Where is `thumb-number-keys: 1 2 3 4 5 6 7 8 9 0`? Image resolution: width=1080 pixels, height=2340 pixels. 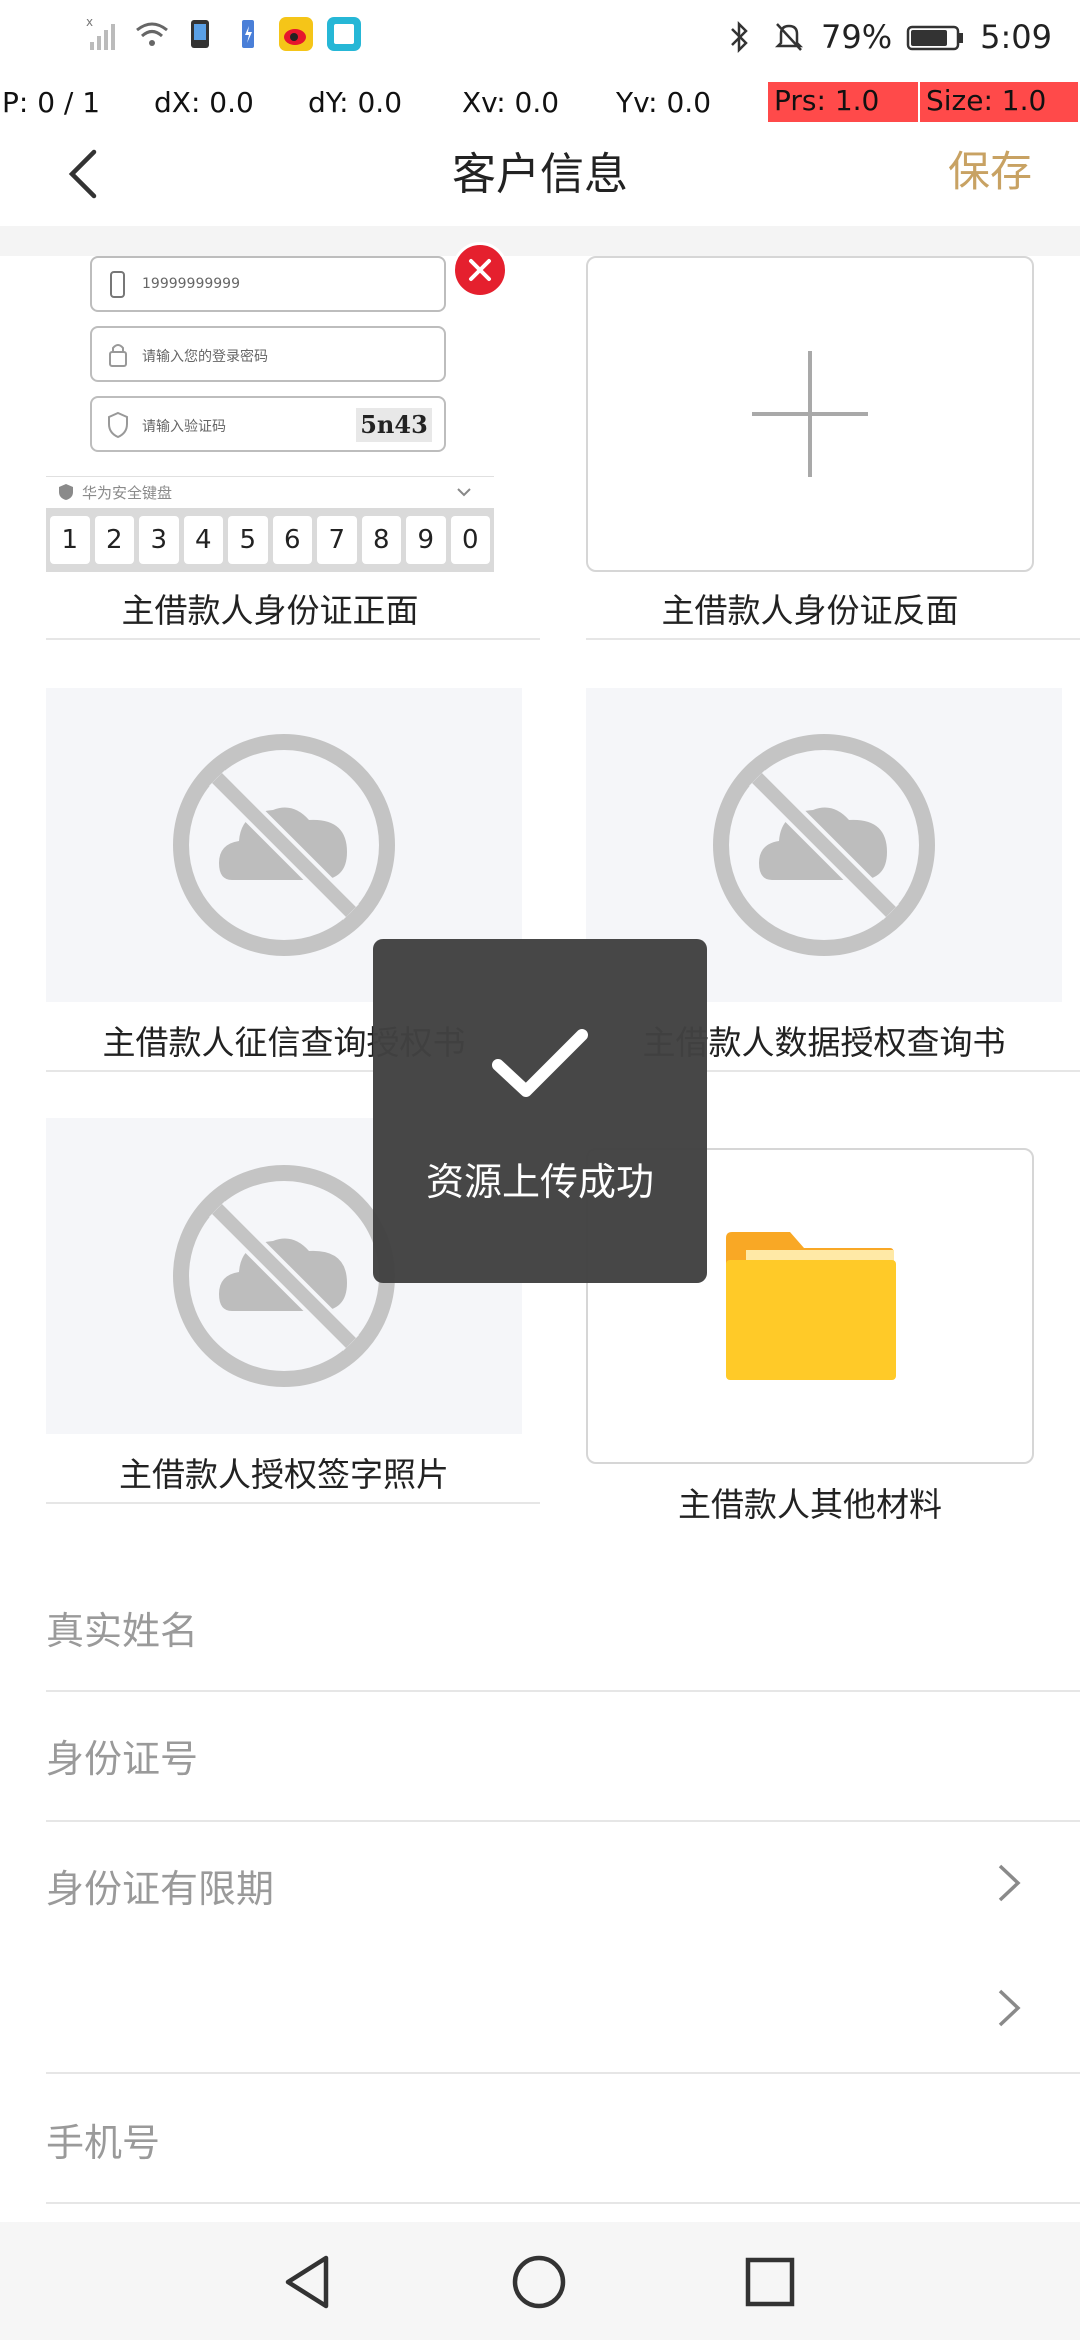 thumb-number-keys: 1 2 3 4 5 6 7 8 9 0 is located at coordinates (270, 540).